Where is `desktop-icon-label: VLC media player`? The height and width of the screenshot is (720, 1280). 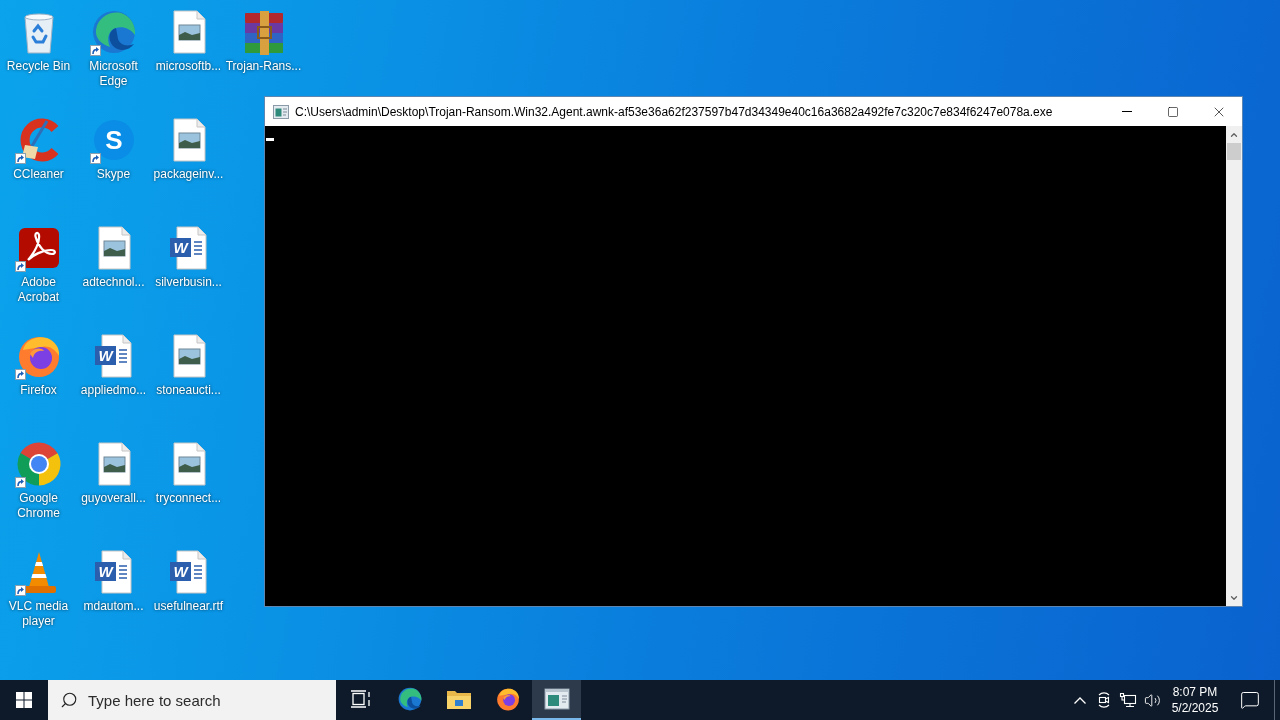 desktop-icon-label: VLC media player is located at coordinates (38, 614).